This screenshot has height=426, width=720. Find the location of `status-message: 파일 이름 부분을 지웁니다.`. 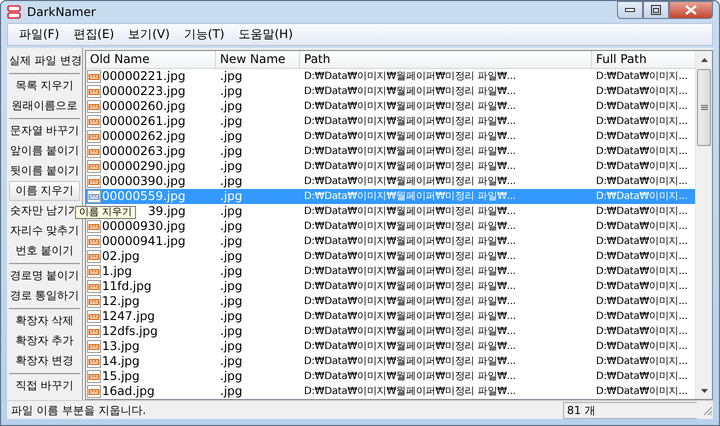

status-message: 파일 이름 부분을 지웁니다. is located at coordinates (78, 410).